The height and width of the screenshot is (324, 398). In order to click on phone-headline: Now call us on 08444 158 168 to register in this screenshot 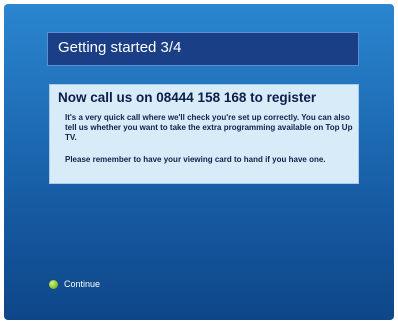, I will do `click(187, 97)`.